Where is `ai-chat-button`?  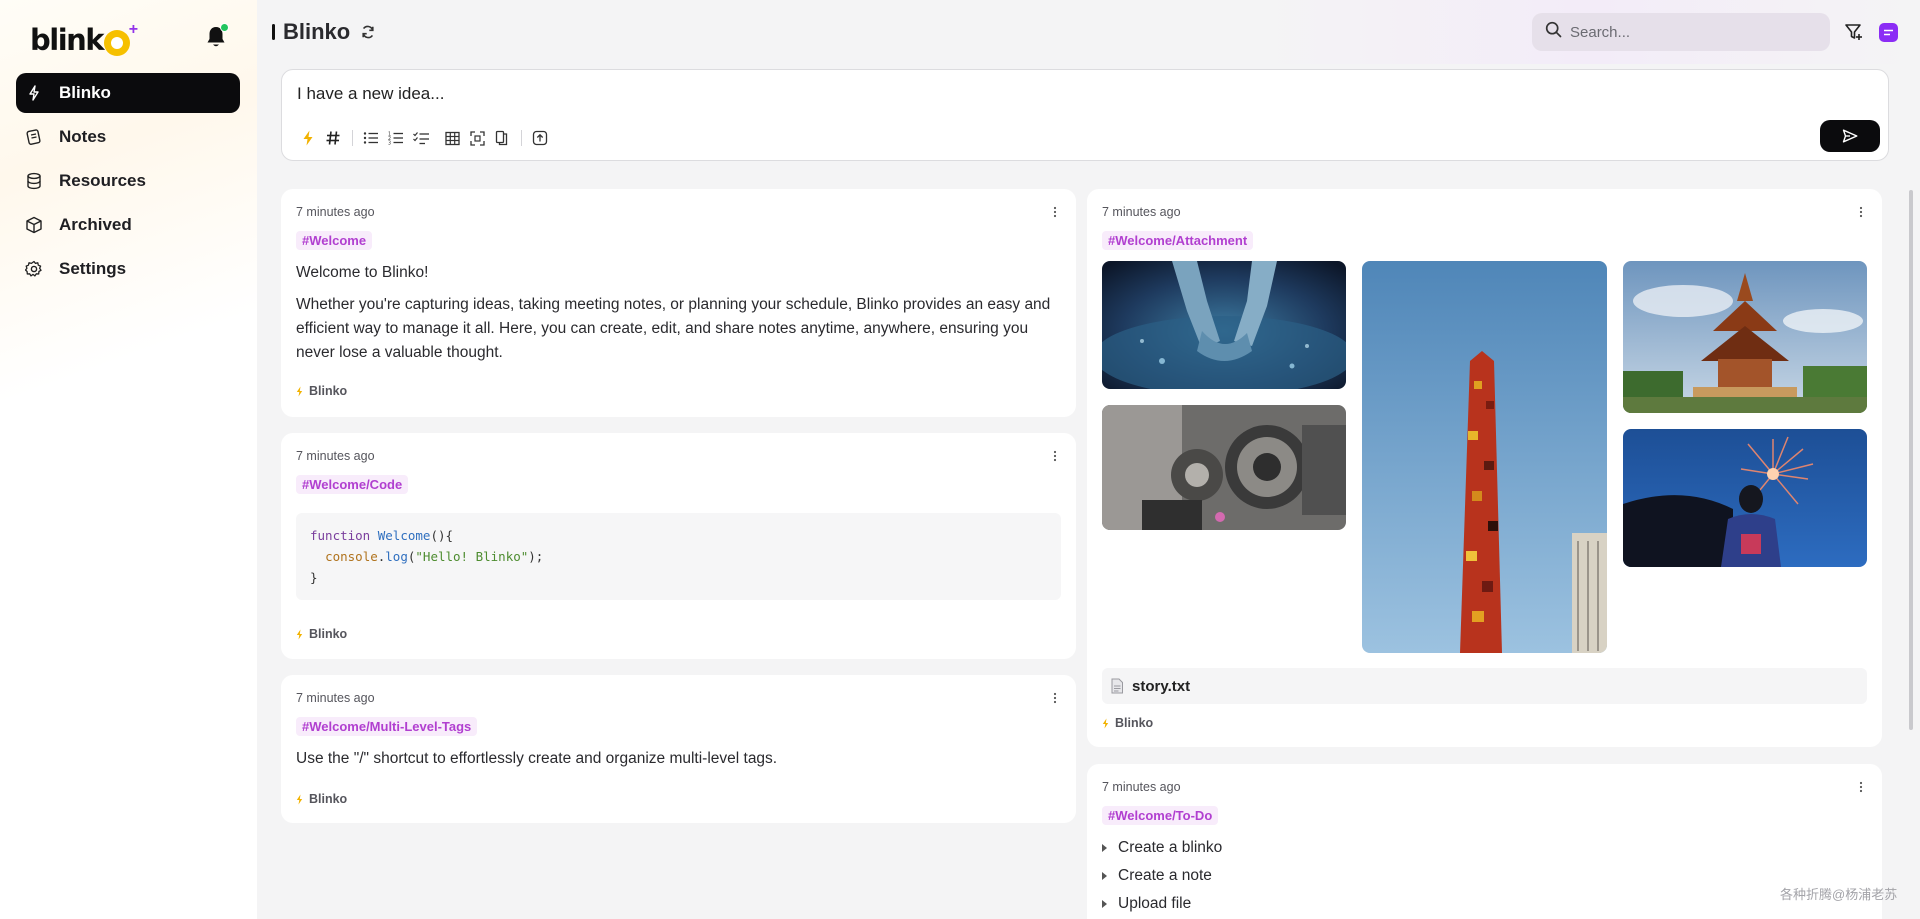
ai-chat-button is located at coordinates (1888, 32).